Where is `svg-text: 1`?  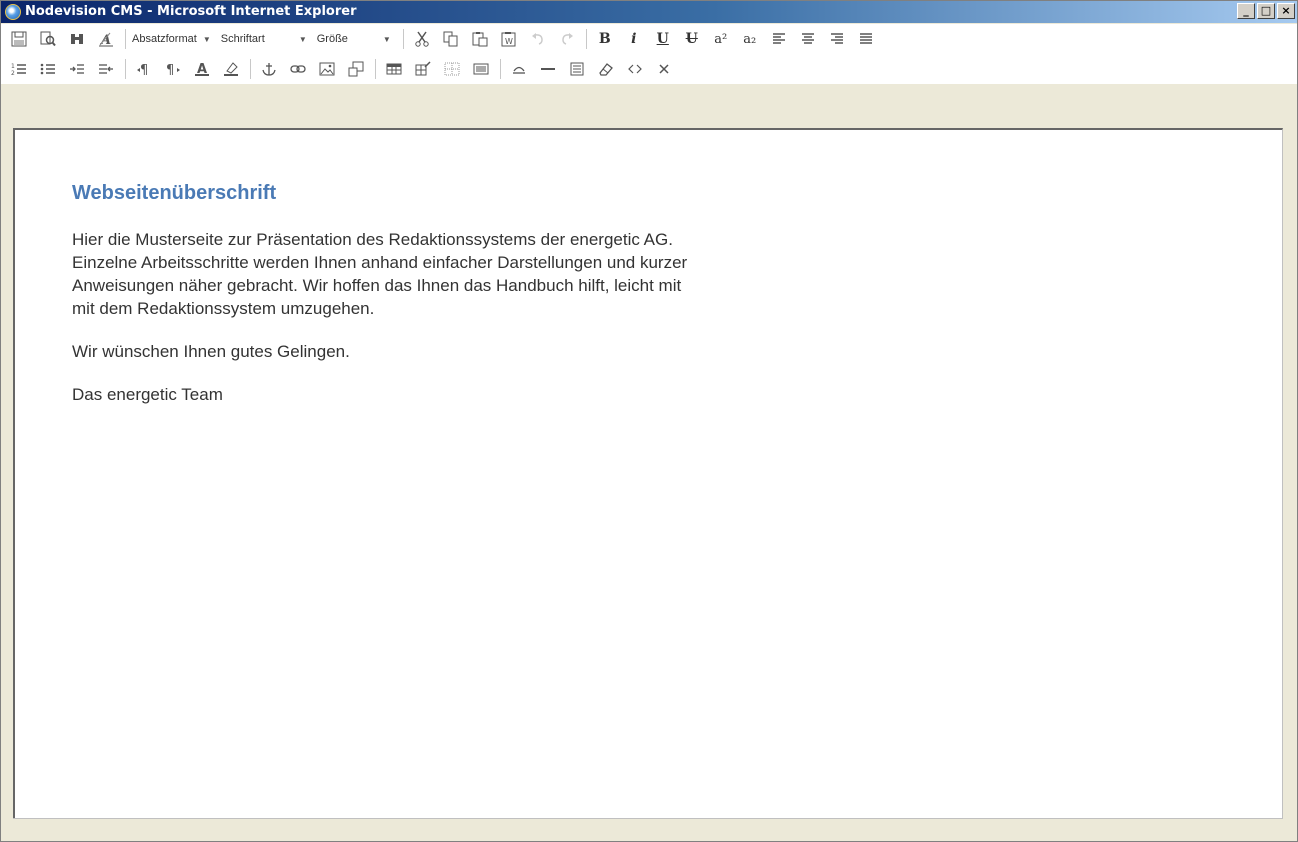 svg-text: 1 is located at coordinates (13, 66).